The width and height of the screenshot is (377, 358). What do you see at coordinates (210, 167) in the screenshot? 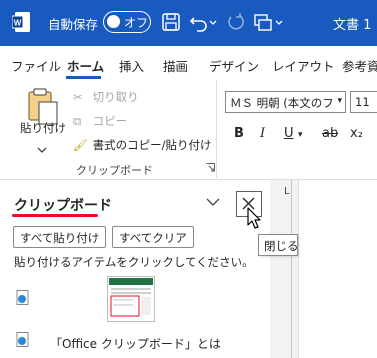
I see `dialog-launcher-icon` at bounding box center [210, 167].